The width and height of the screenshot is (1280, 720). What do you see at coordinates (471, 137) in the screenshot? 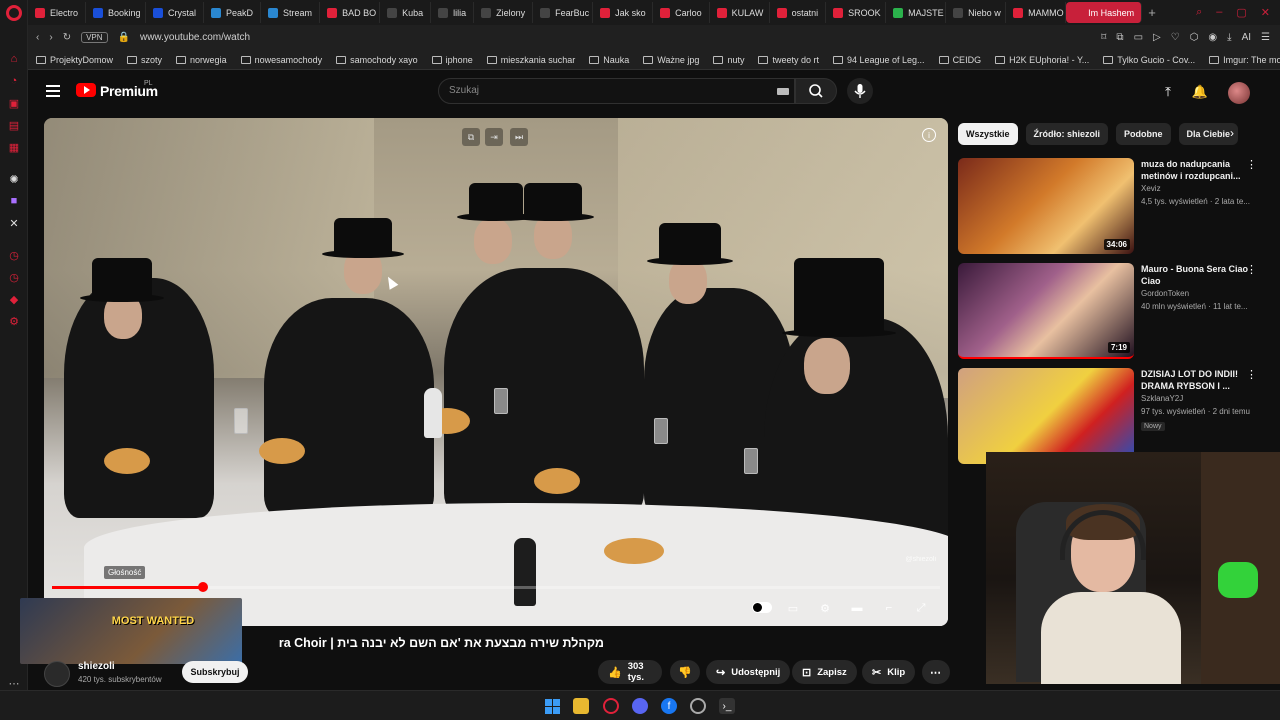
I see `miniplayer-icon: ⧉` at bounding box center [471, 137].